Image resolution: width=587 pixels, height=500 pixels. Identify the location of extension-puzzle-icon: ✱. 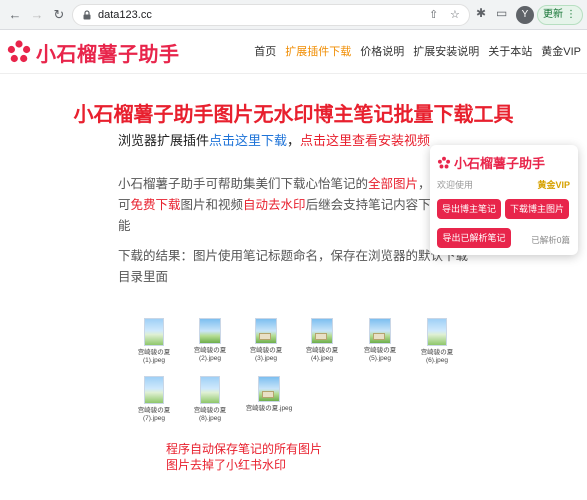
(481, 13).